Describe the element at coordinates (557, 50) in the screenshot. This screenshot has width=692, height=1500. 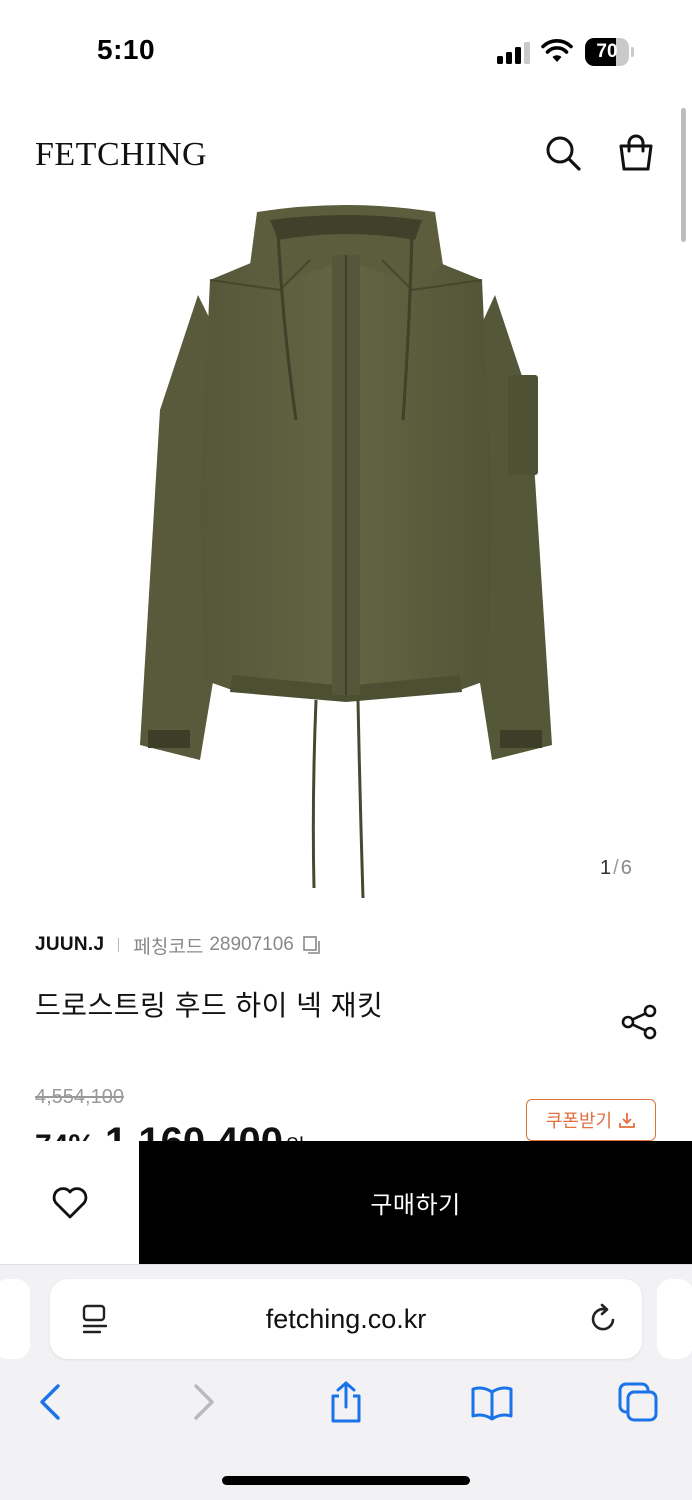
I see `wifi-icon` at that location.